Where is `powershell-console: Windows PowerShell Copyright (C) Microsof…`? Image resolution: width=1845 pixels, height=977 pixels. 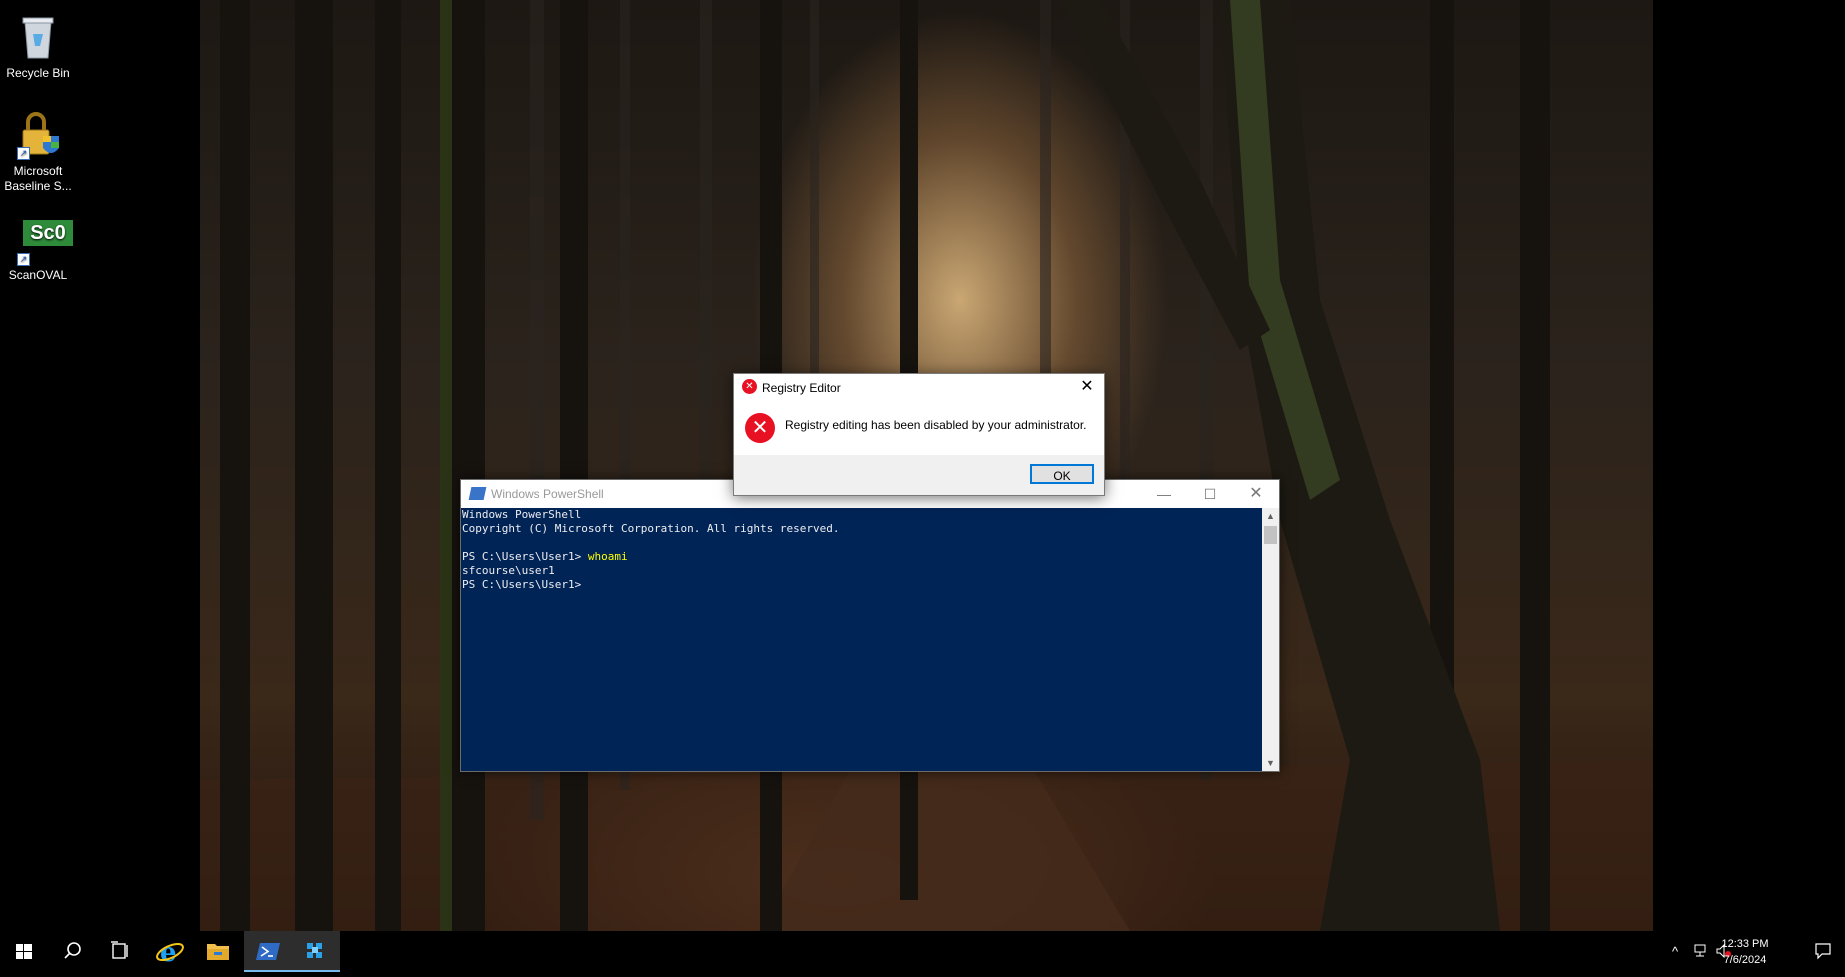 powershell-console: Windows PowerShell Copyright (C) Microsof… is located at coordinates (861, 639).